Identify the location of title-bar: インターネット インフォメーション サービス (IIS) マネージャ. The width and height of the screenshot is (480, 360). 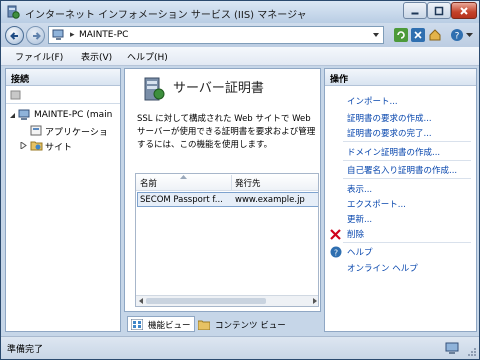
(240, 12).